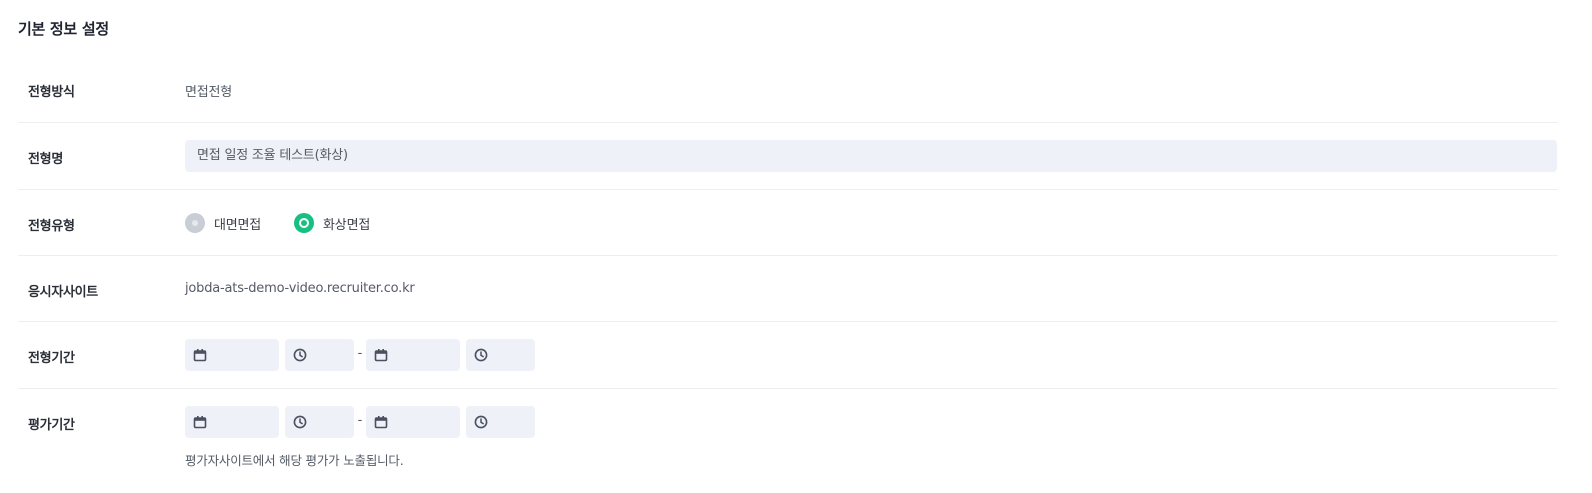  I want to click on period-end-date, so click(413, 355).